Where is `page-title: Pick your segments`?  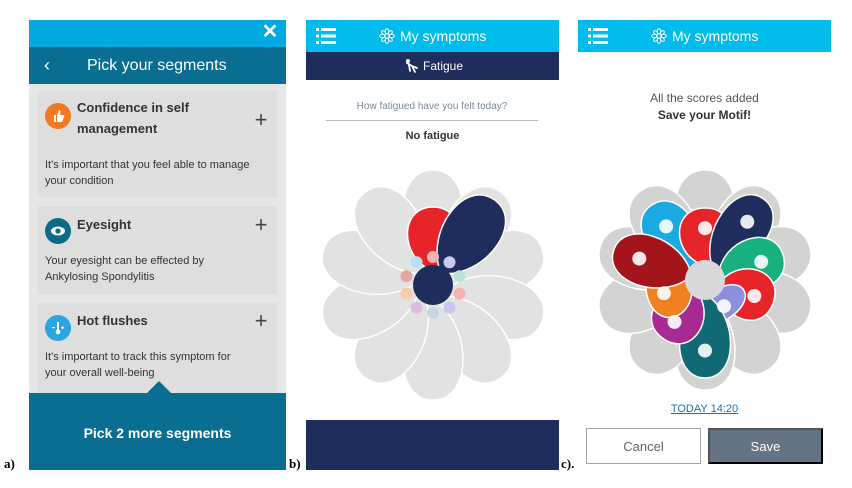 page-title: Pick your segments is located at coordinates (157, 65).